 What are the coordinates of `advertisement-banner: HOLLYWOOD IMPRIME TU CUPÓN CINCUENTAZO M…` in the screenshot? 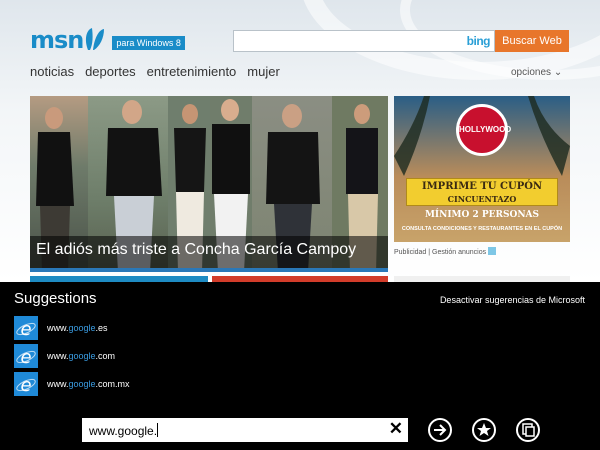 It's located at (482, 169).